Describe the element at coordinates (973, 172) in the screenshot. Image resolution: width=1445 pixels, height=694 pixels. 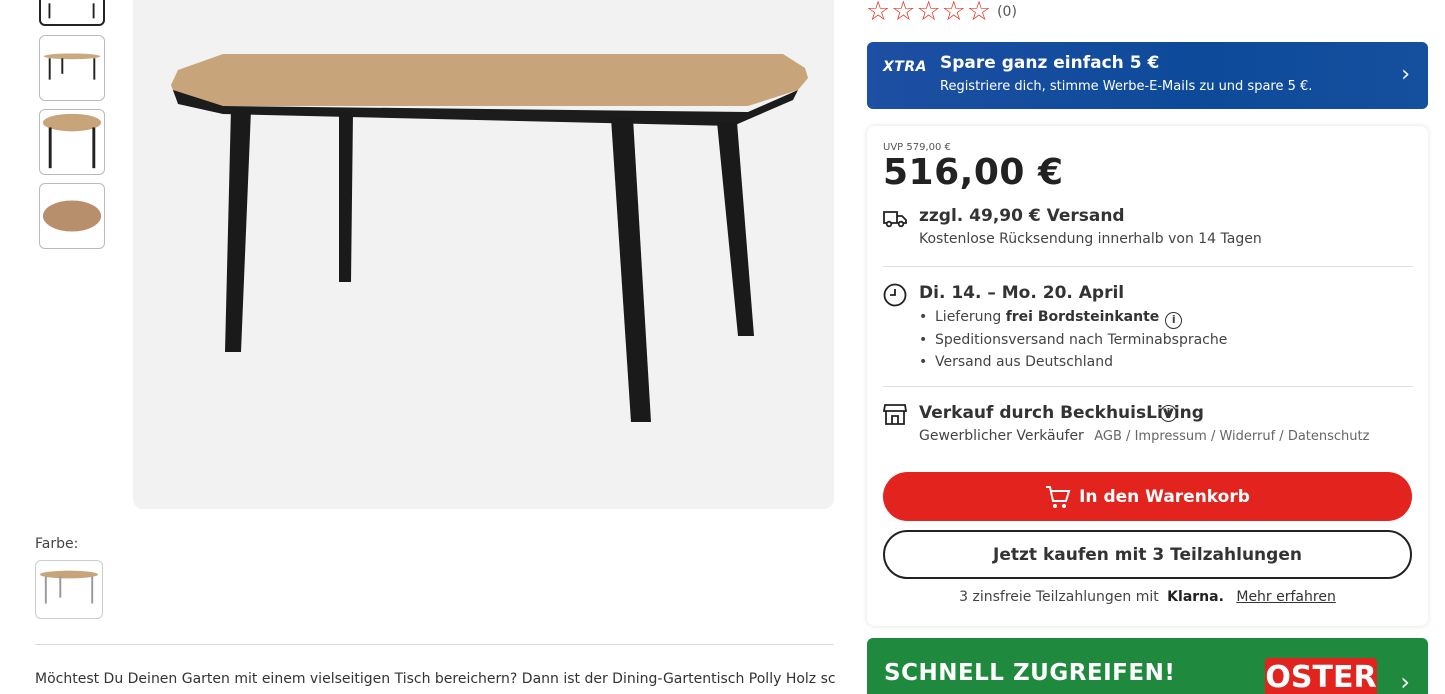
I see `current-price: 516,00 €` at that location.